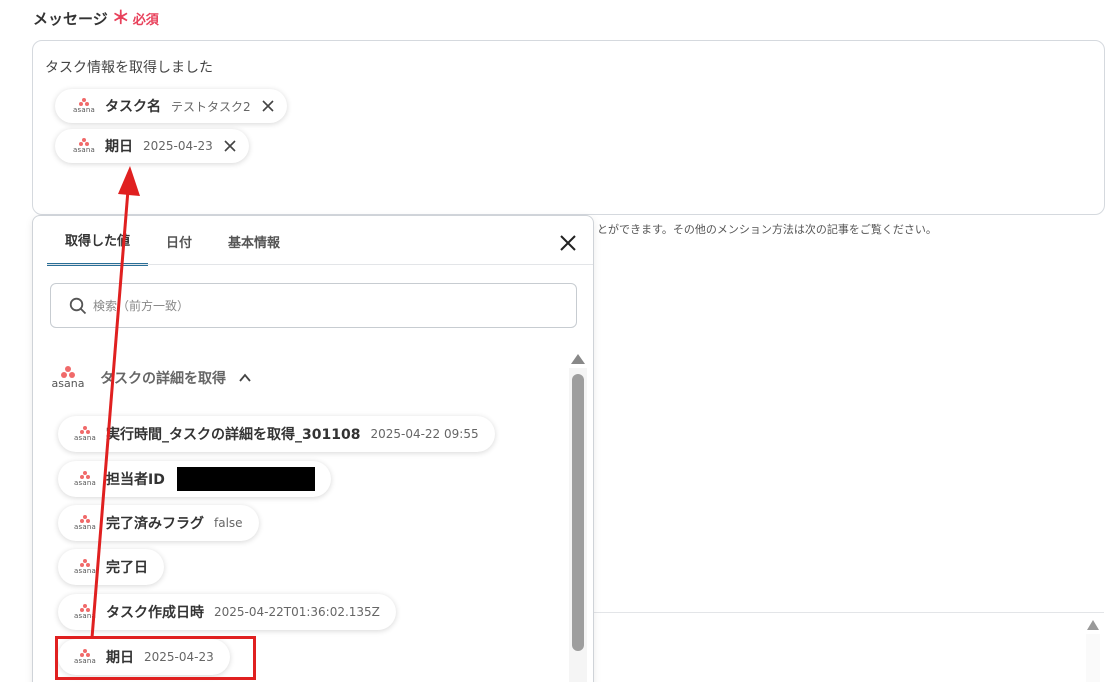 The width and height of the screenshot is (1114, 682). I want to click on group-title: タスクの詳細を取得, so click(163, 379).